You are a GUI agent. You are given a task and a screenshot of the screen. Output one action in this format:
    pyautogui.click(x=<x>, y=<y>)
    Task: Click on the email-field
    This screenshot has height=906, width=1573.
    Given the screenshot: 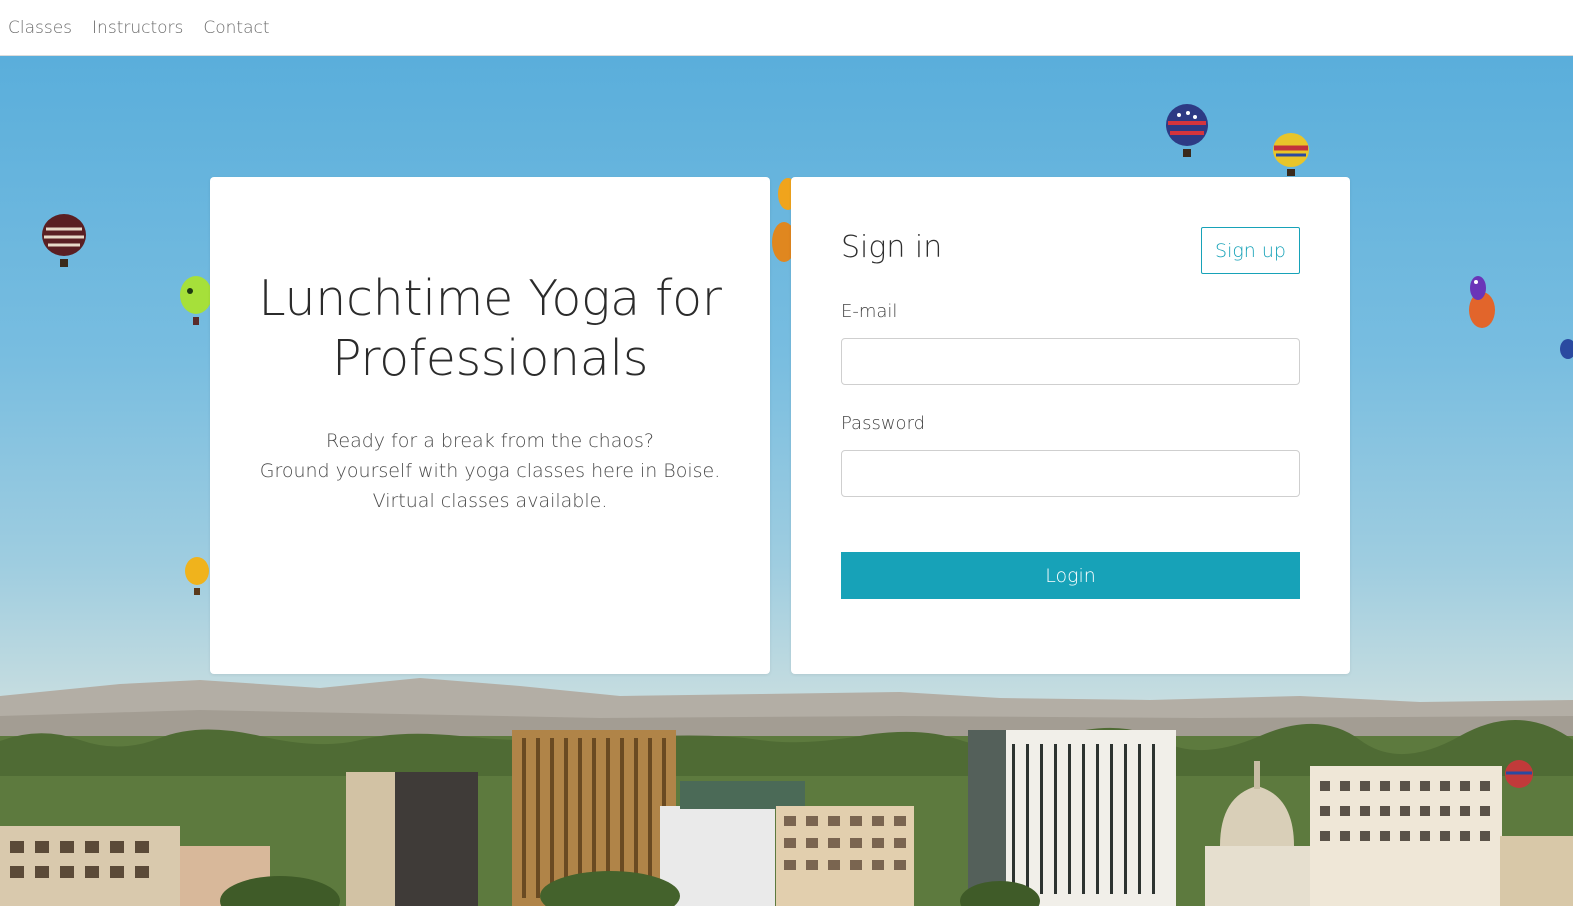 What is the action you would take?
    pyautogui.click(x=1070, y=361)
    